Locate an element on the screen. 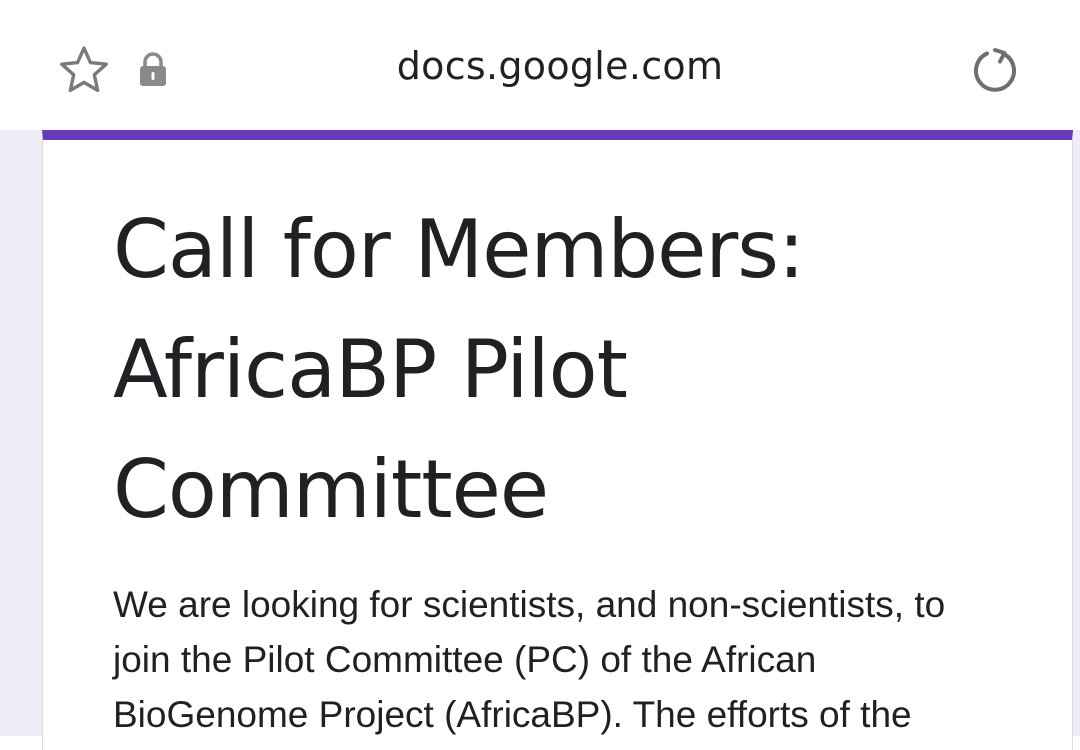 This screenshot has height=750, width=1080. reload-icon is located at coordinates (996, 70).